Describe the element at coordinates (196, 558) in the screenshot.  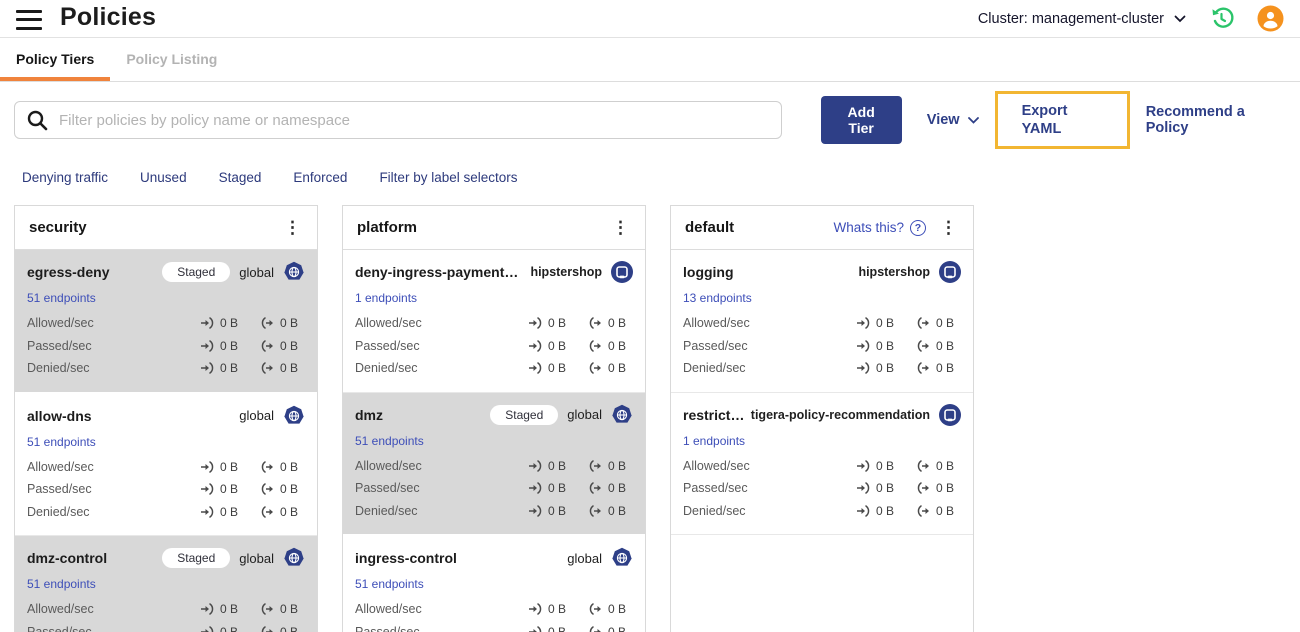
I see `staged-badge: Staged` at that location.